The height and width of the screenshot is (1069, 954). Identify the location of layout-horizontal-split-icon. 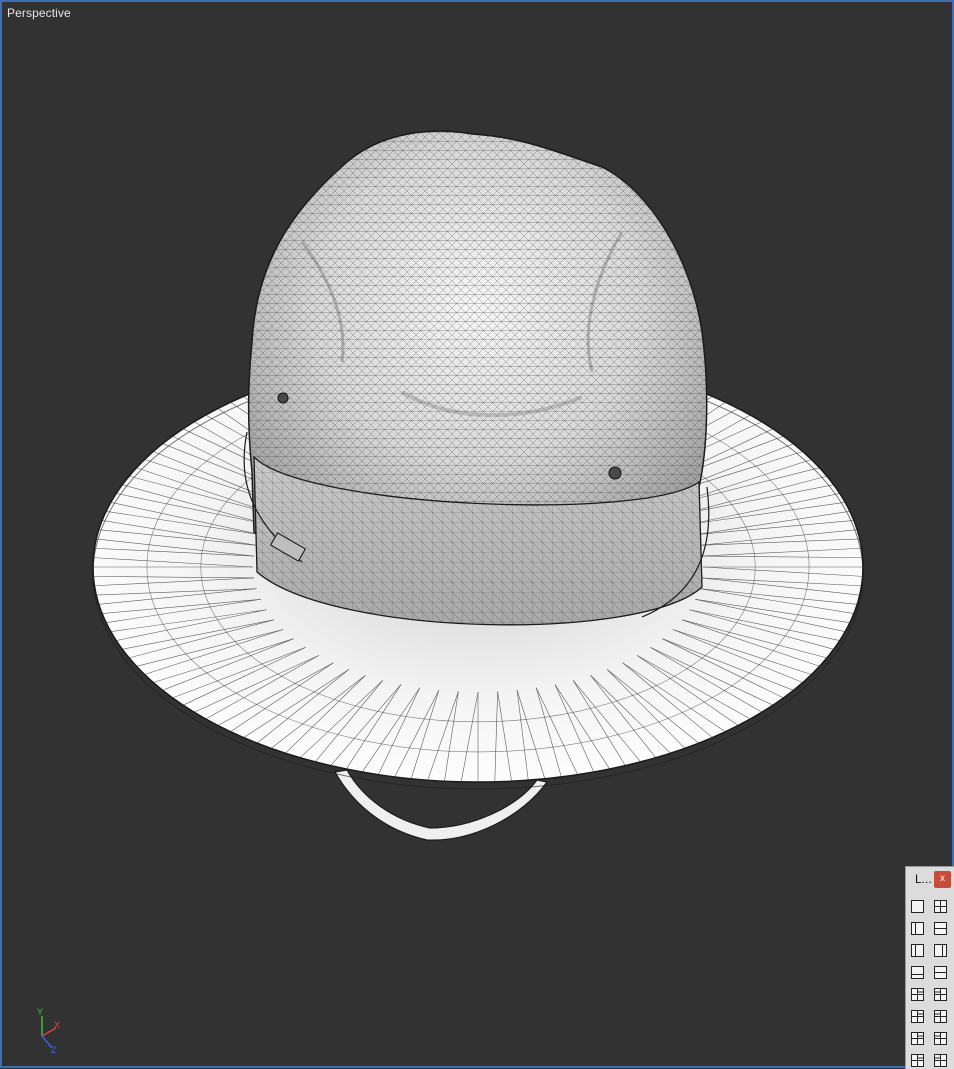
(940, 928).